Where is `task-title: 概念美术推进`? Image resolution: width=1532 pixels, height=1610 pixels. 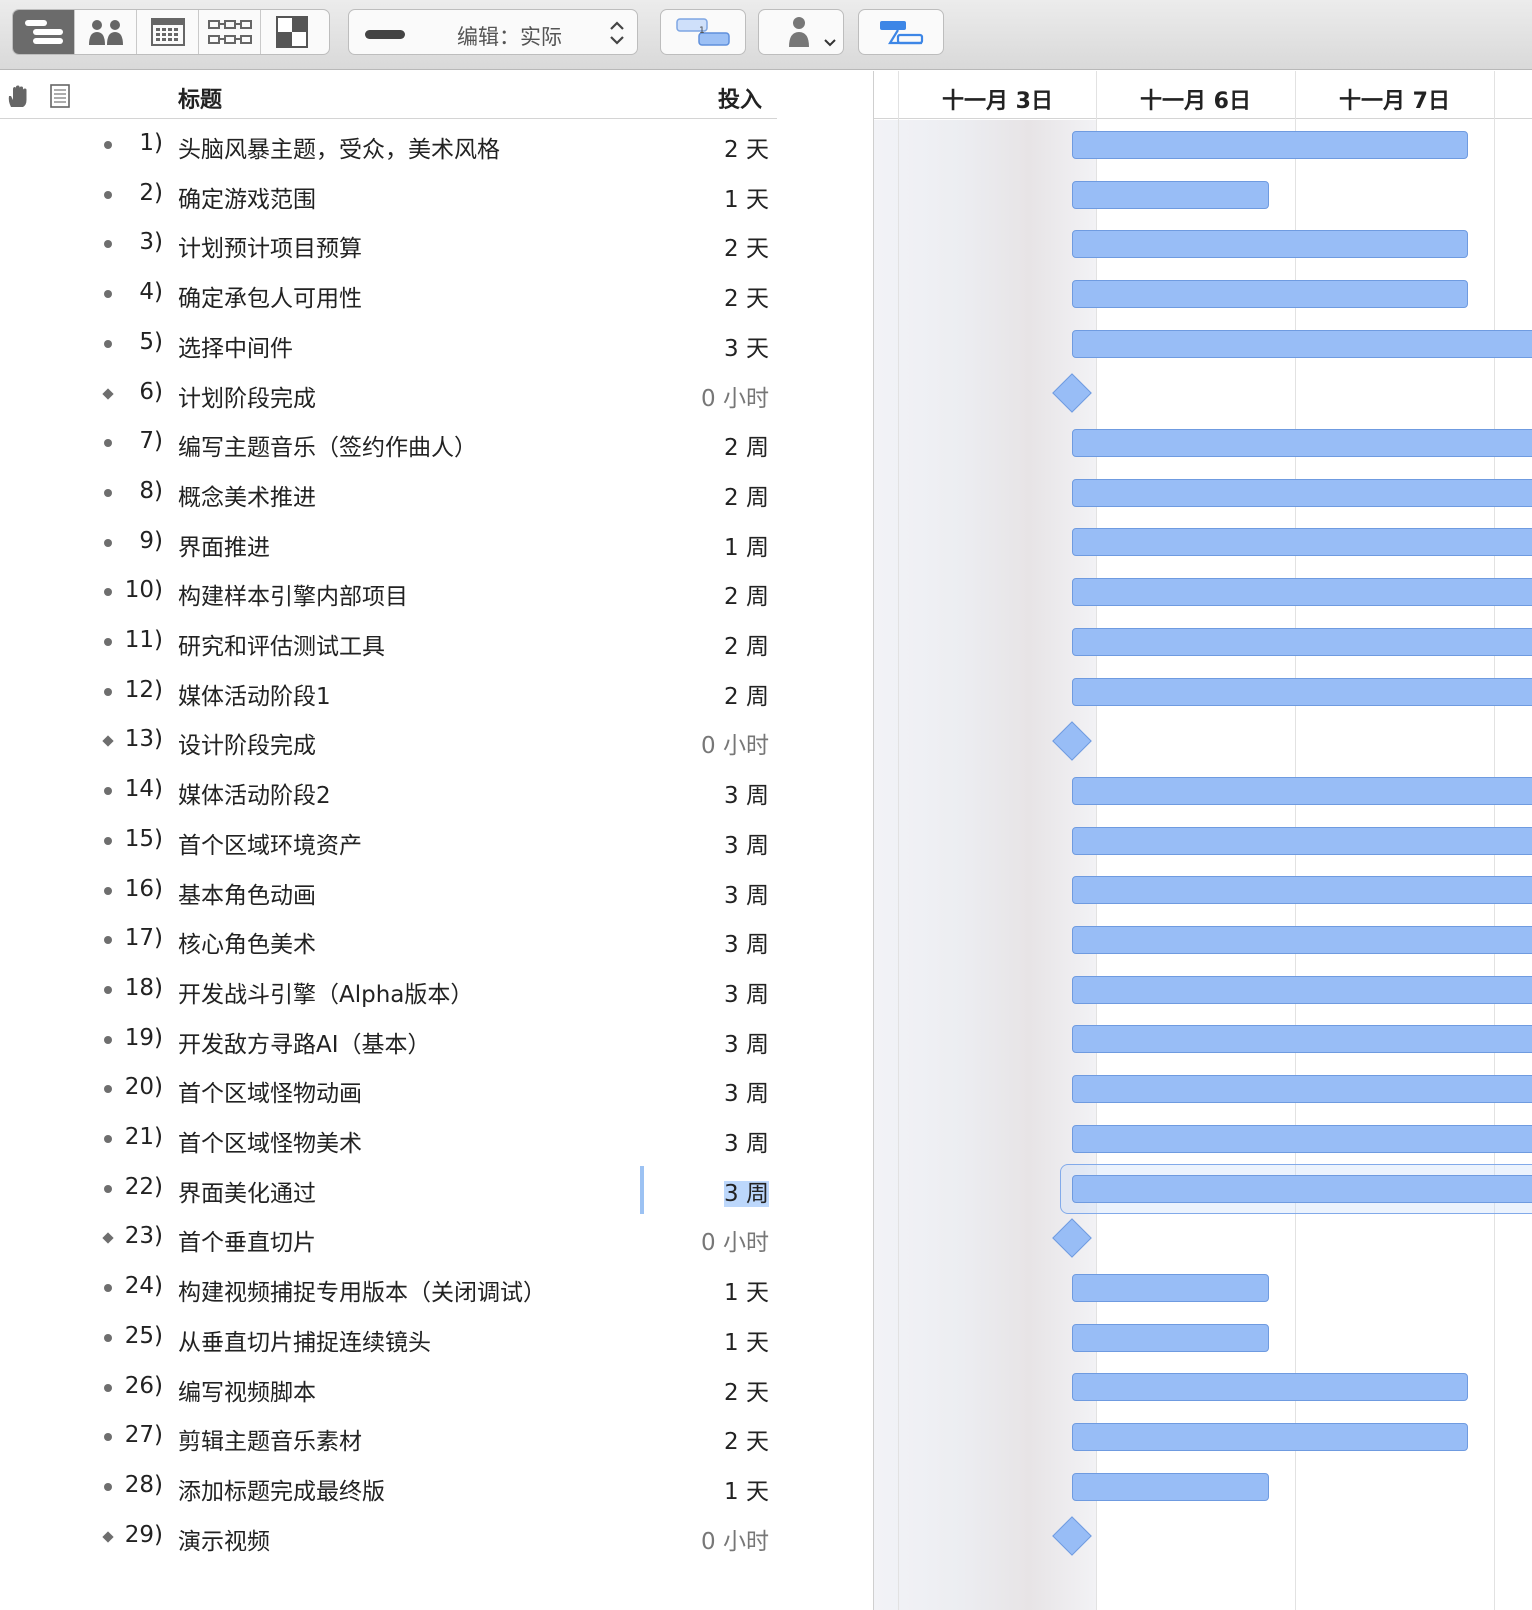 task-title: 概念美术推进 is located at coordinates (247, 495).